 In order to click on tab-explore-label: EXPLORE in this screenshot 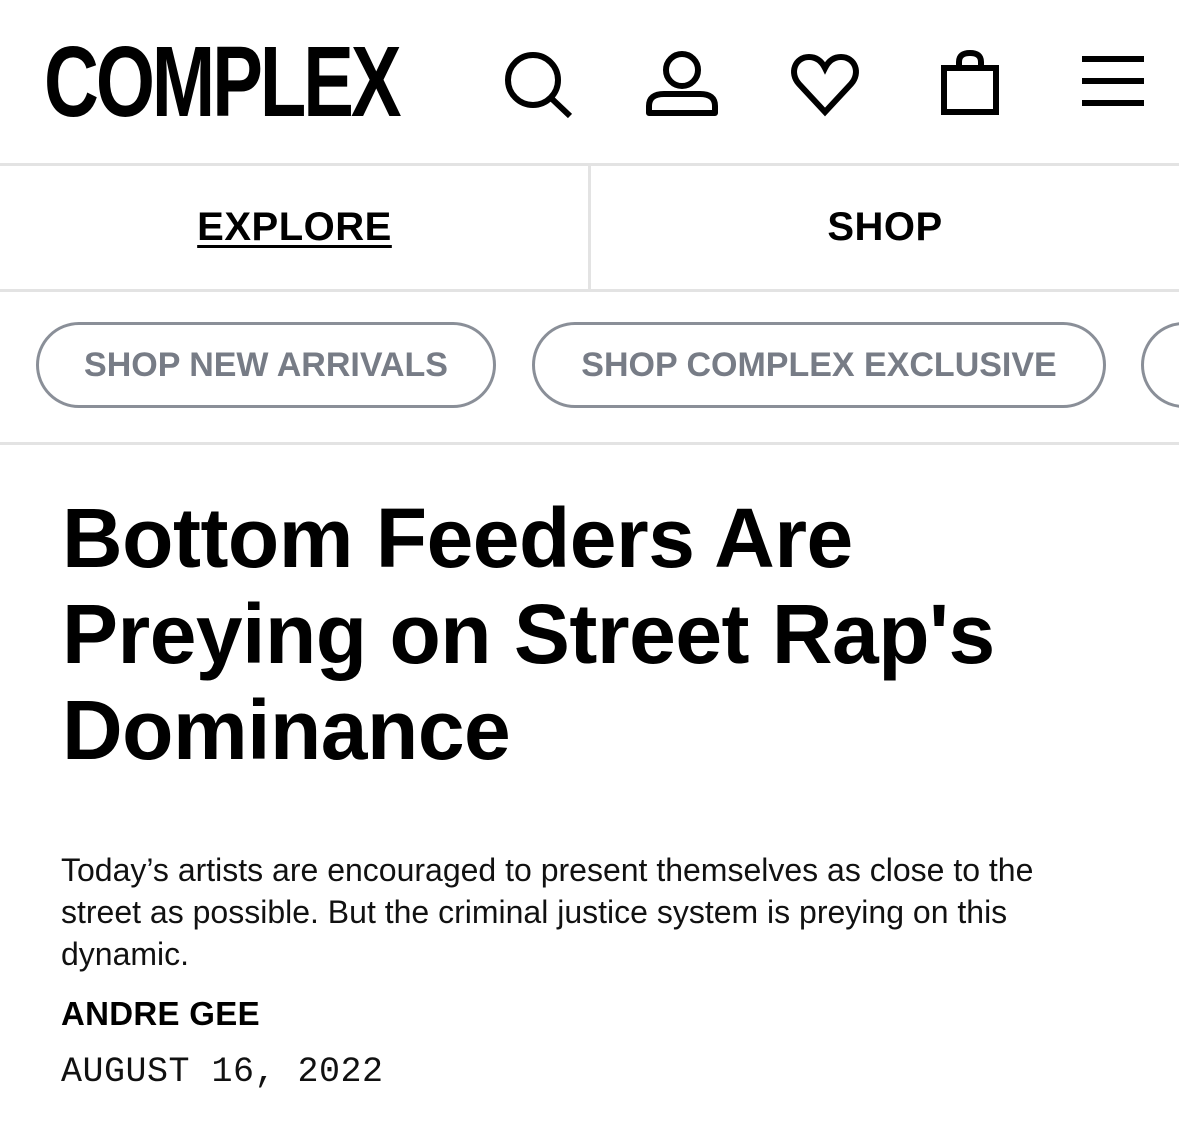, I will do `click(294, 227)`.